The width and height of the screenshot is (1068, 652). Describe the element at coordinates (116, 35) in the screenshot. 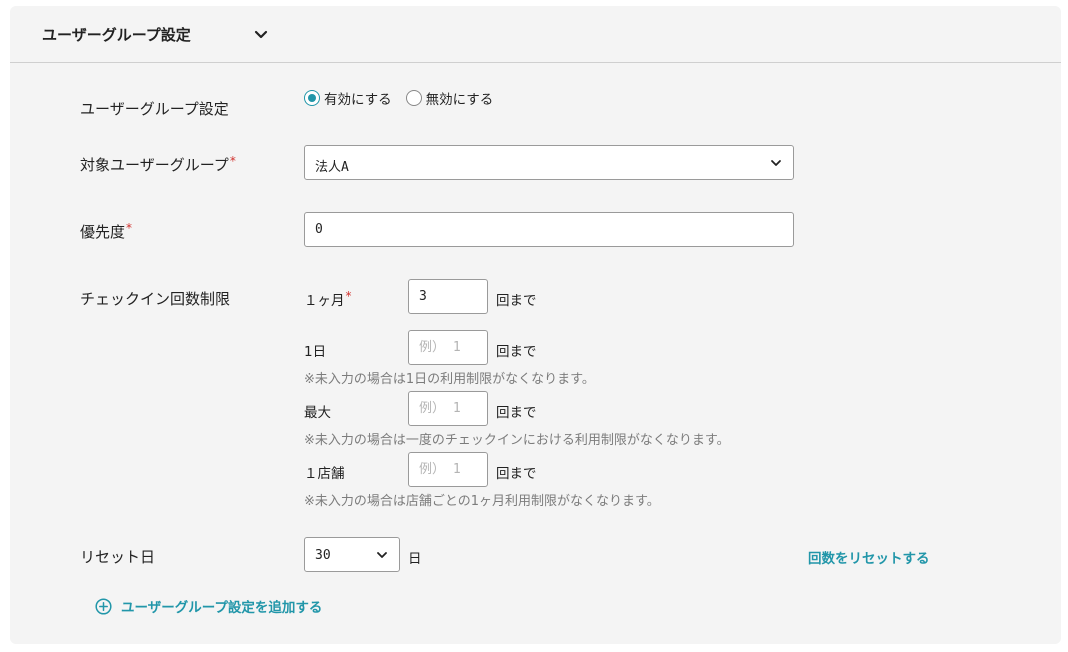

I see `section-title: ユーザーグループ設定` at that location.